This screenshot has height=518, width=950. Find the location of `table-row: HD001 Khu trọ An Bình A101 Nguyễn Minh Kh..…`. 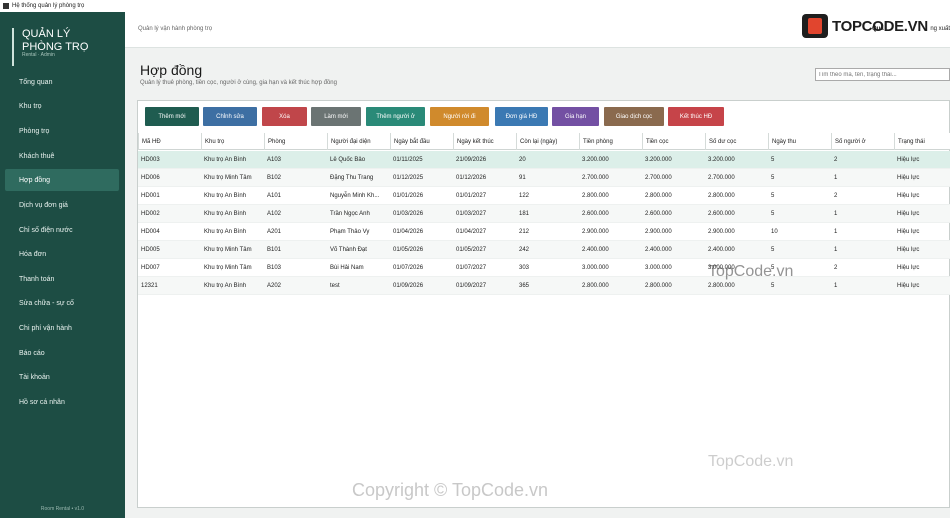

table-row: HD001 Khu trọ An Bình A101 Nguyễn Minh Kh..… is located at coordinates (544, 196).